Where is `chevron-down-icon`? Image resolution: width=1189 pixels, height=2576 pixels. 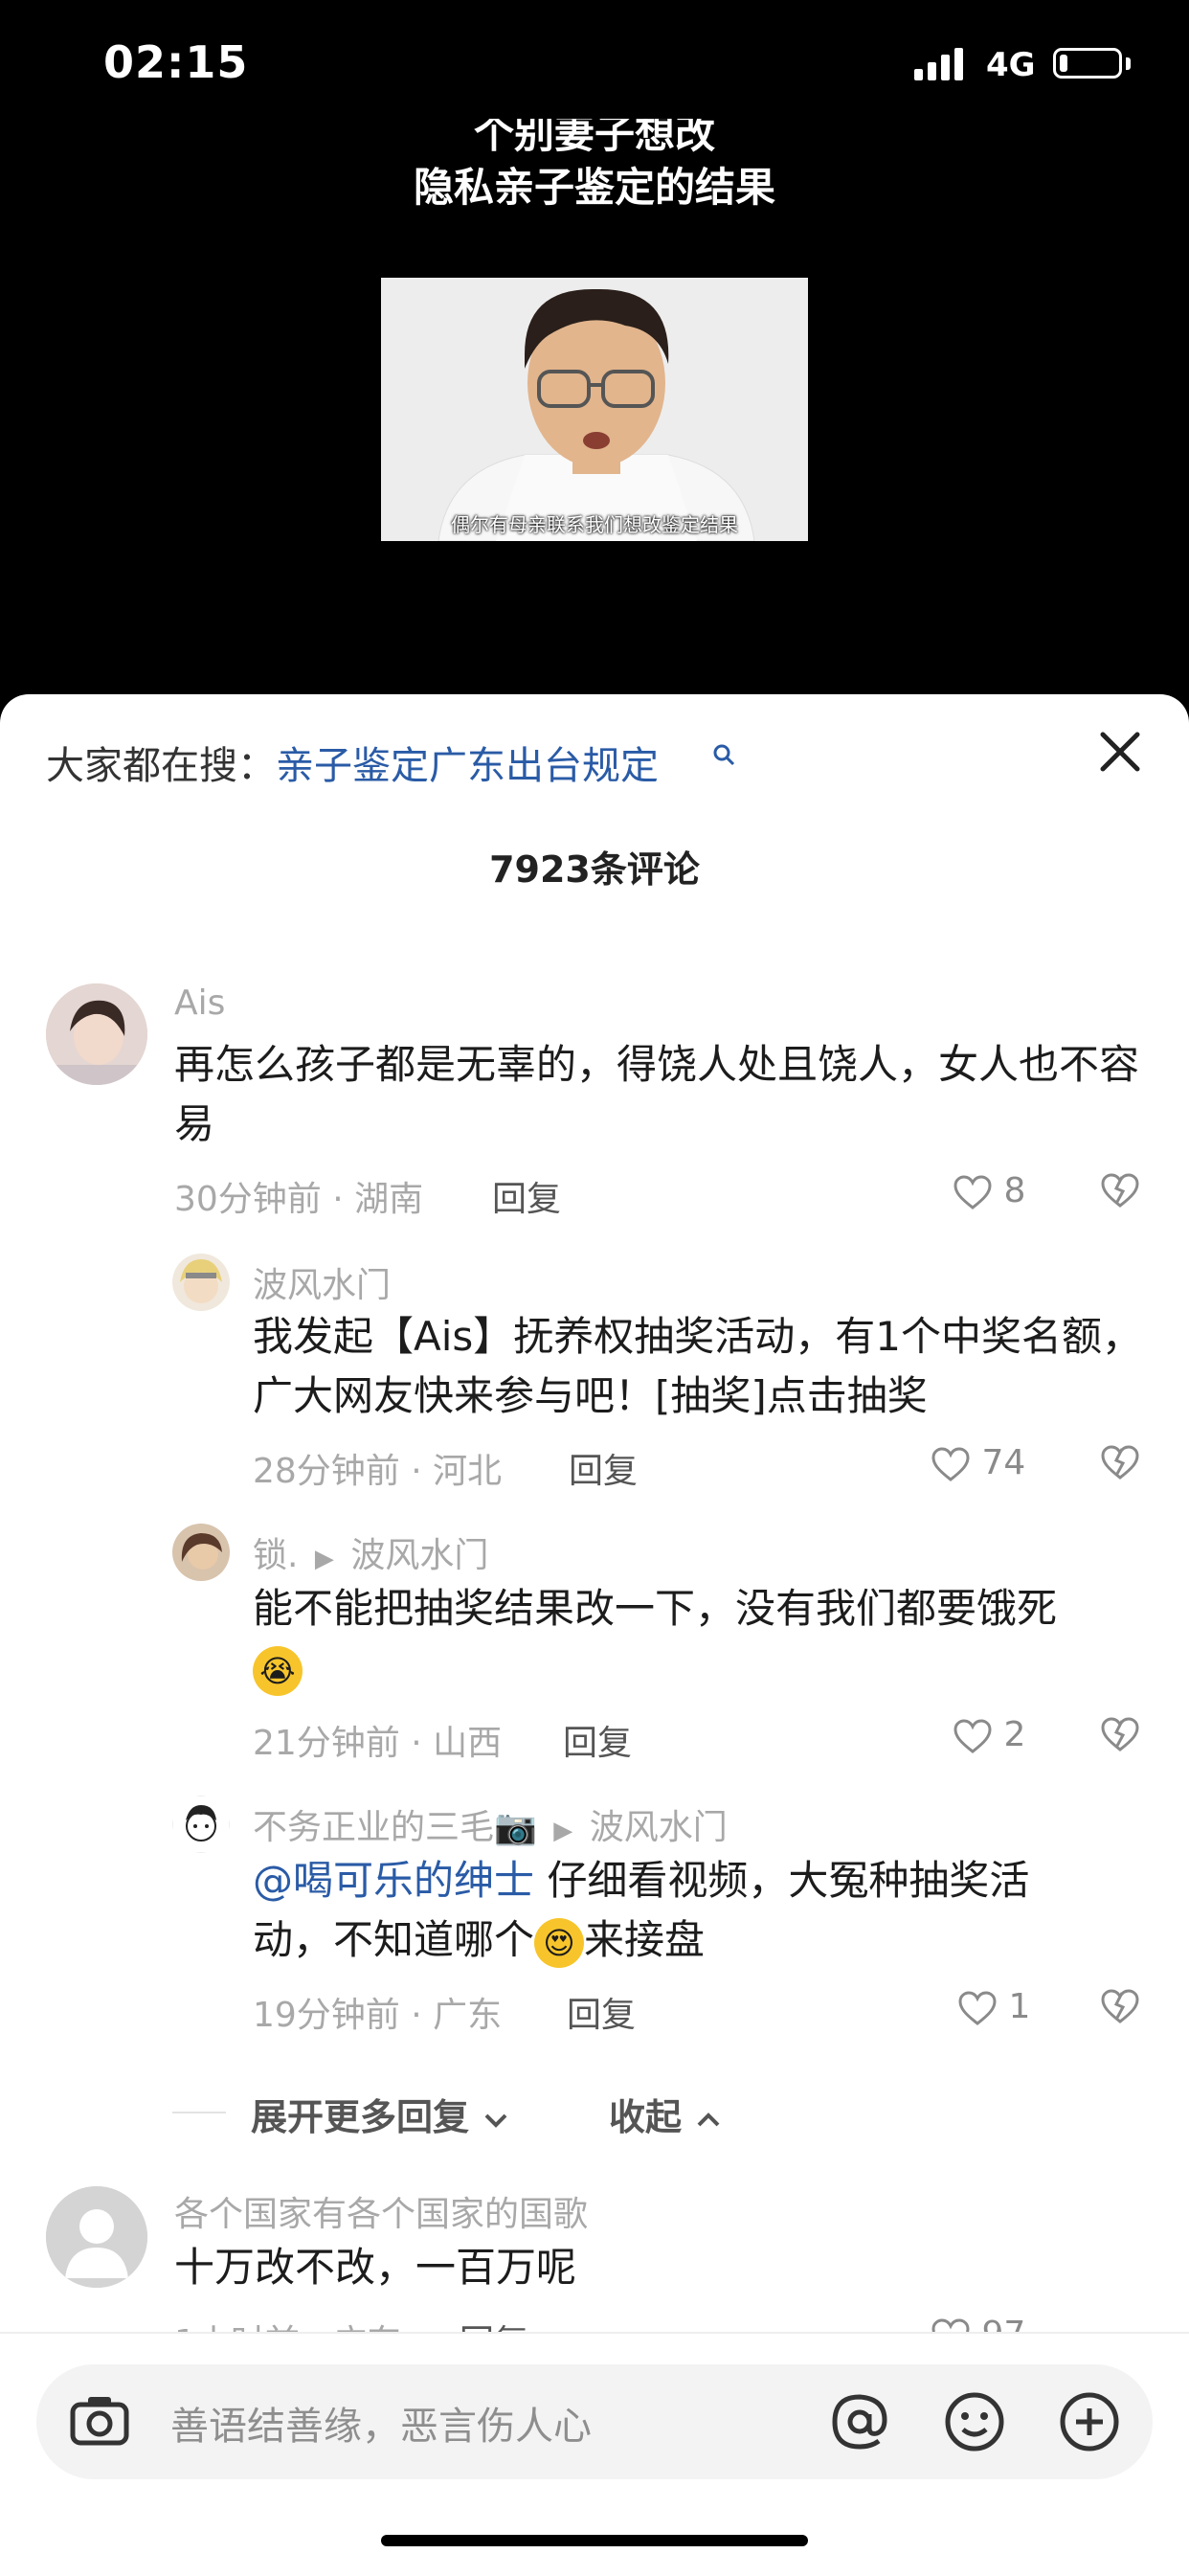
chevron-down-icon is located at coordinates (495, 2120).